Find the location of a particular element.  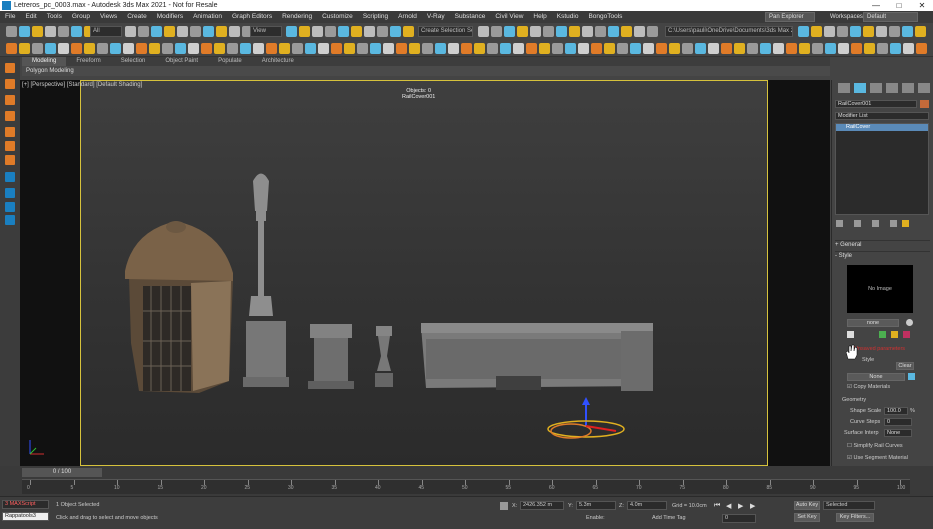

folder-icon is located at coordinates (894, 334).